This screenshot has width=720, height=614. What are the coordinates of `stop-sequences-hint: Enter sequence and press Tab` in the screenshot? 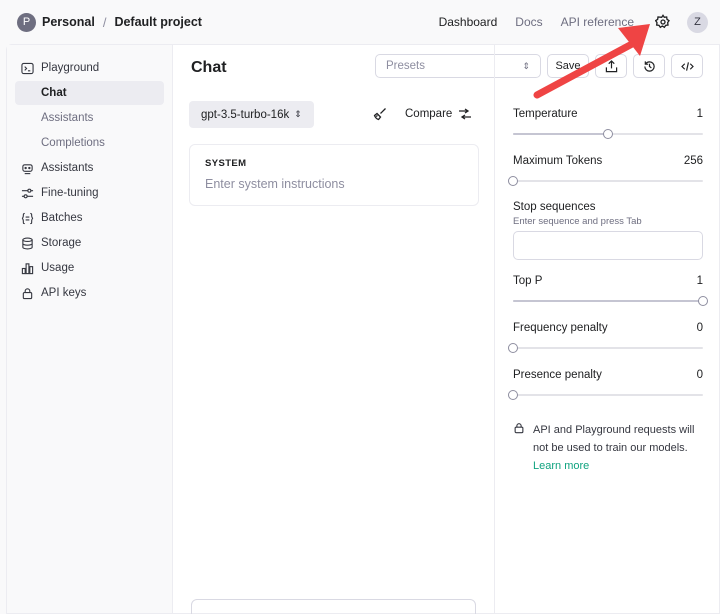 It's located at (577, 221).